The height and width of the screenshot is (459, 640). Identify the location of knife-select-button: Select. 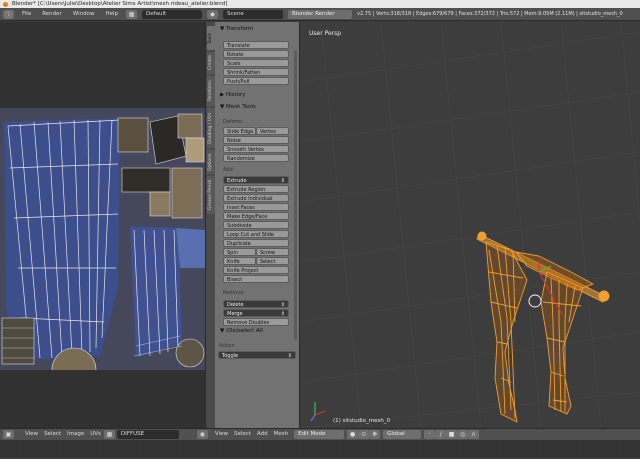
(272, 261).